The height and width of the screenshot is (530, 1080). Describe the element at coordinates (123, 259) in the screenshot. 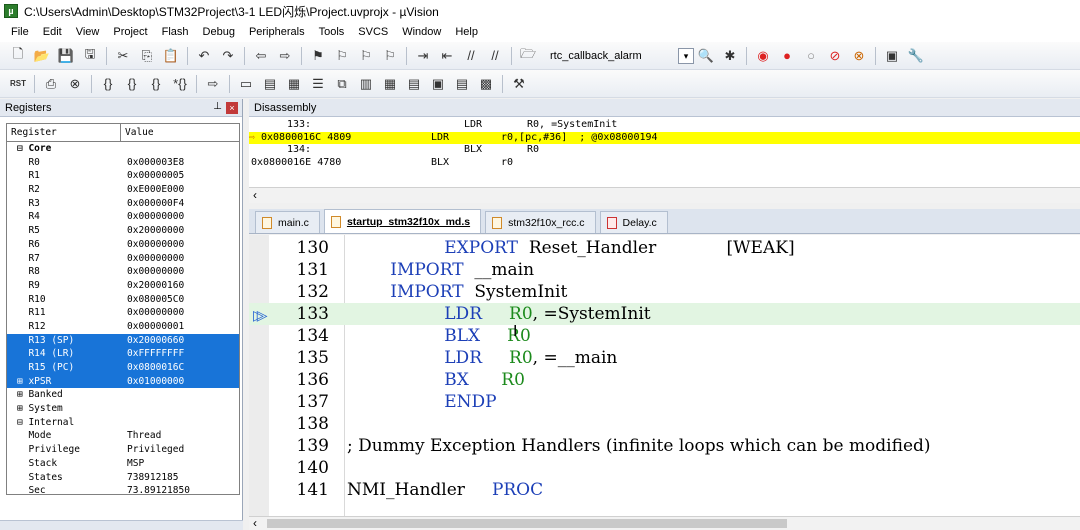

I see `register-row: R7 0x00000000` at that location.